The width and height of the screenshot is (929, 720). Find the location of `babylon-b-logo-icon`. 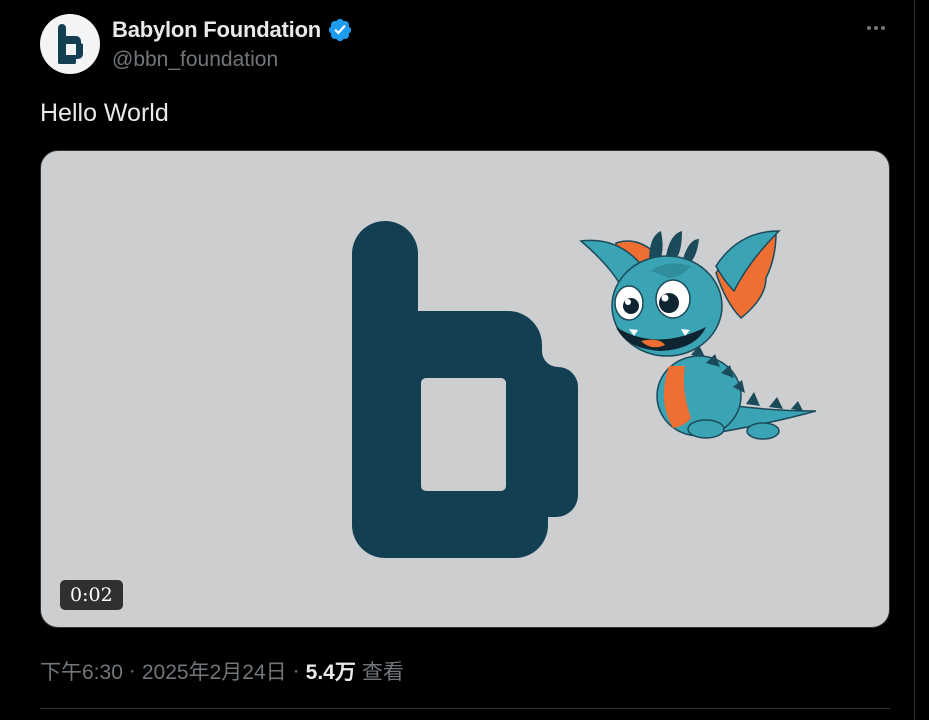

babylon-b-logo-icon is located at coordinates (465, 389).